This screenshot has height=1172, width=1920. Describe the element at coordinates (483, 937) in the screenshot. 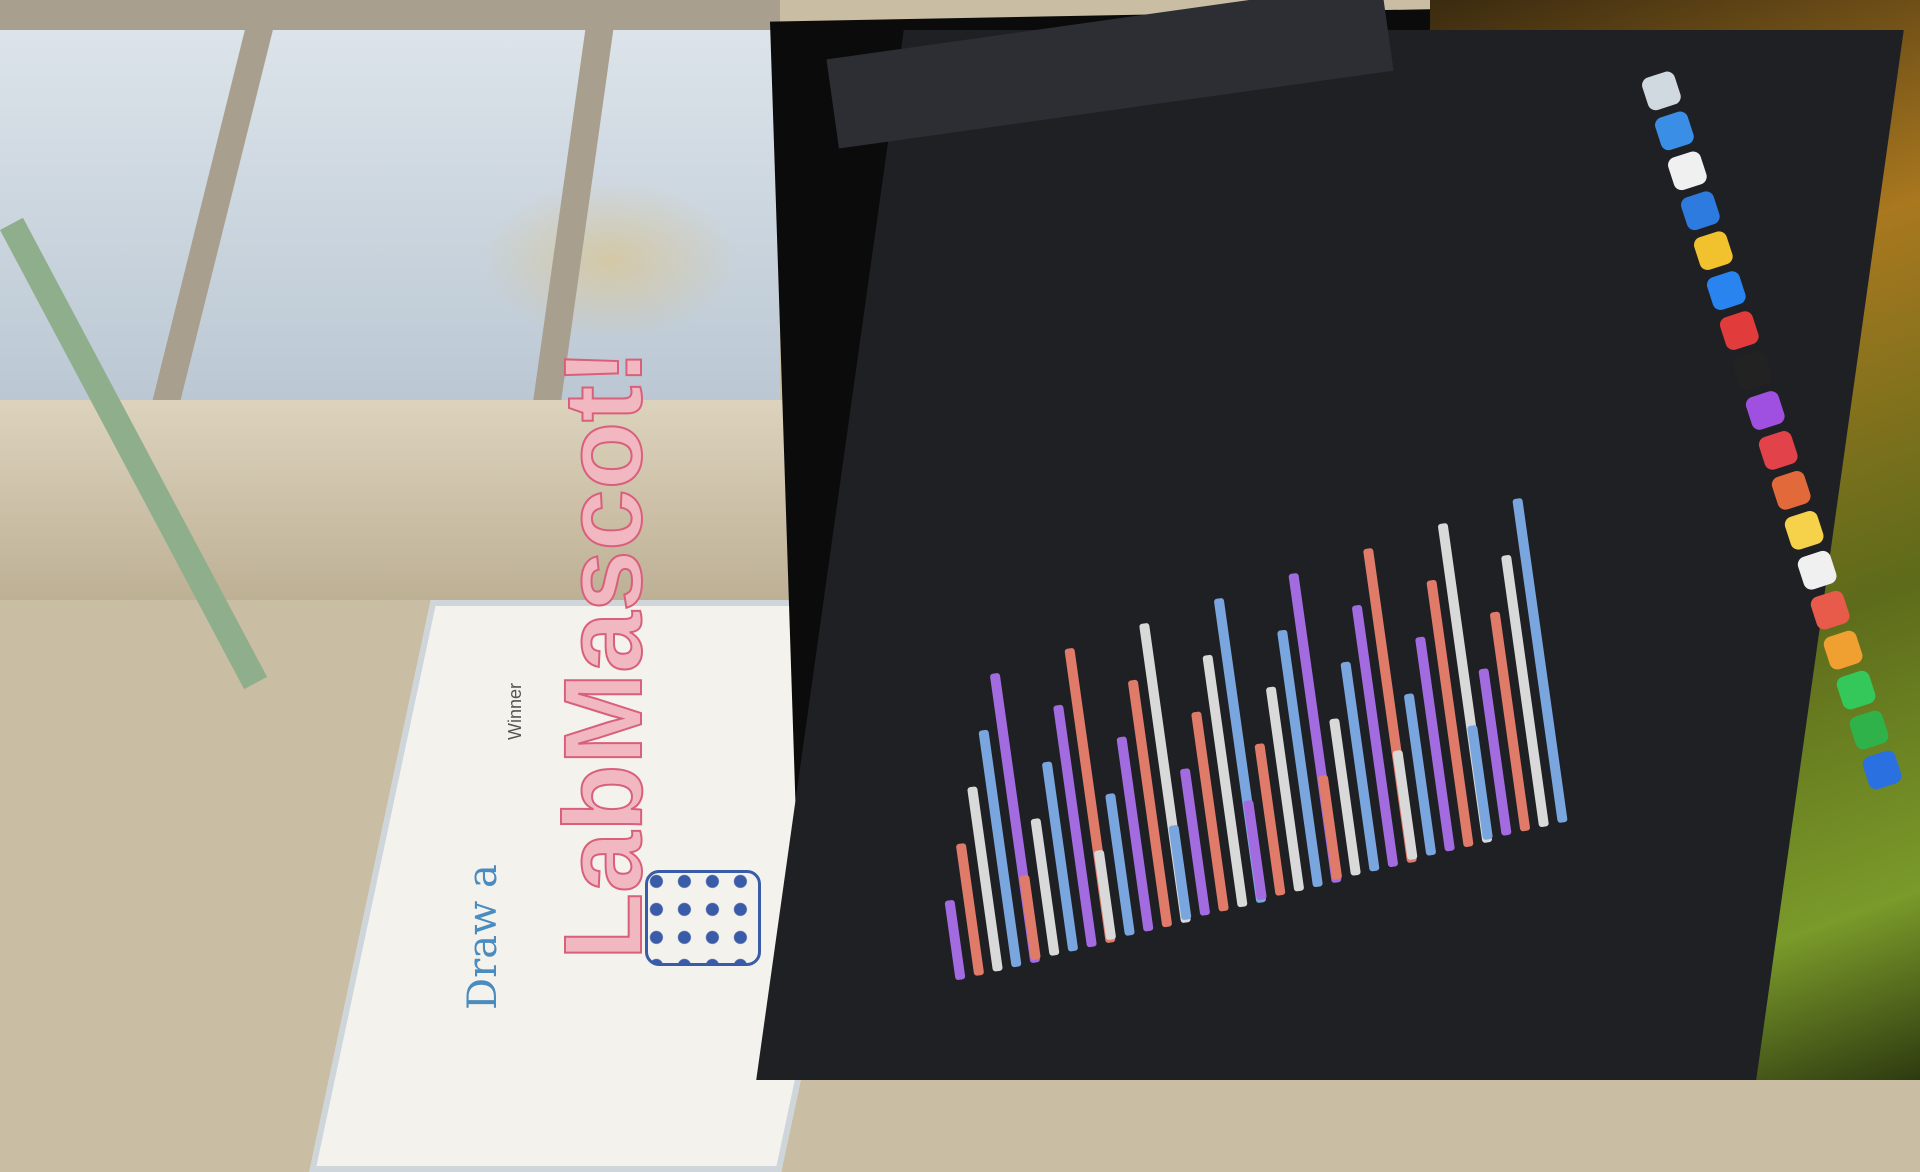

I see `whiteboard-draw-text: Draw a` at that location.